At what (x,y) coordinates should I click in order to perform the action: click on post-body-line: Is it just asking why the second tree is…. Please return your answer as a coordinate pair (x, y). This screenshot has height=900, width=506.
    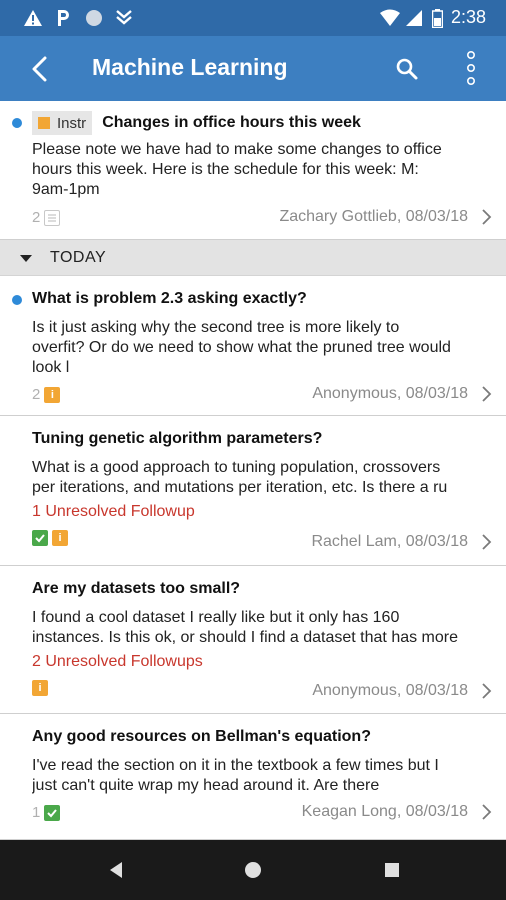
    Looking at the image, I should click on (216, 327).